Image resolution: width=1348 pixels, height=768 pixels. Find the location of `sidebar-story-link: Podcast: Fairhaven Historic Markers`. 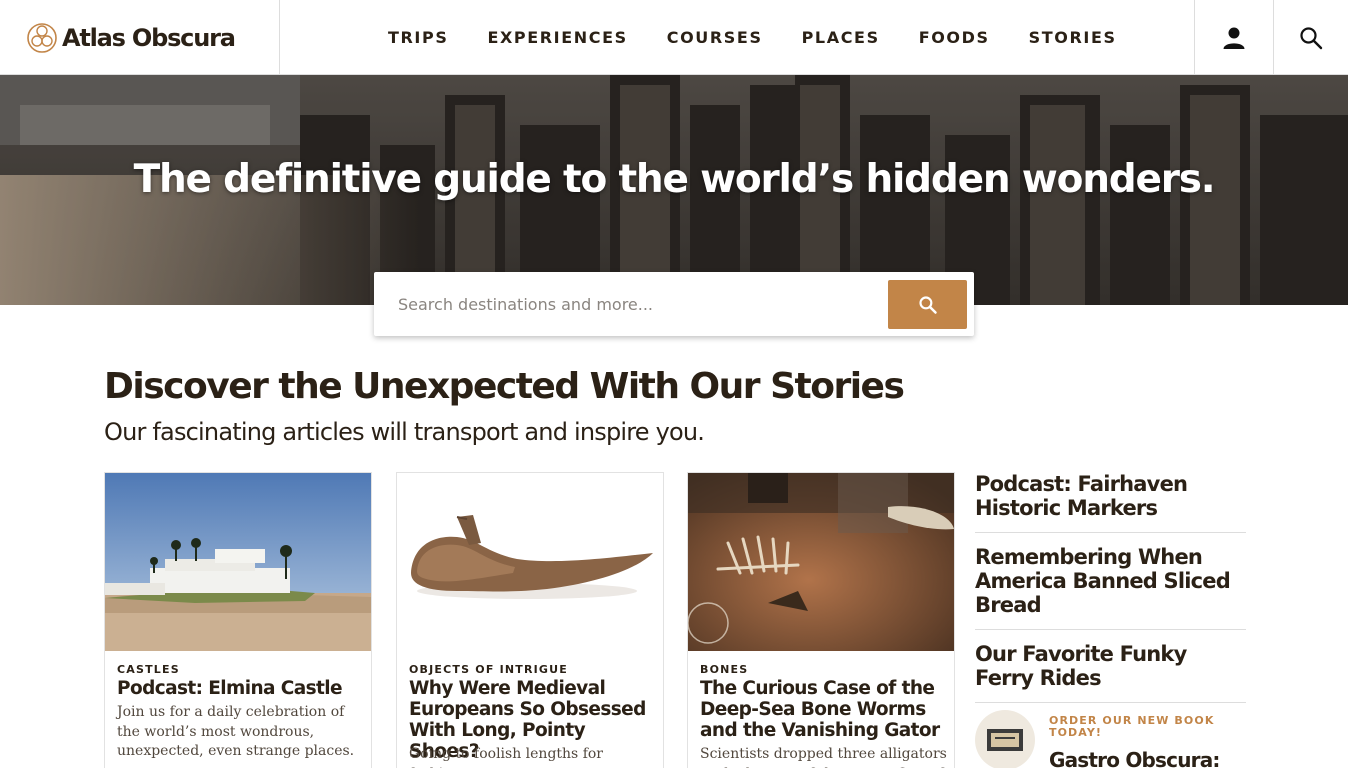

sidebar-story-link: Podcast: Fairhaven Historic Markers is located at coordinates (1110, 496).